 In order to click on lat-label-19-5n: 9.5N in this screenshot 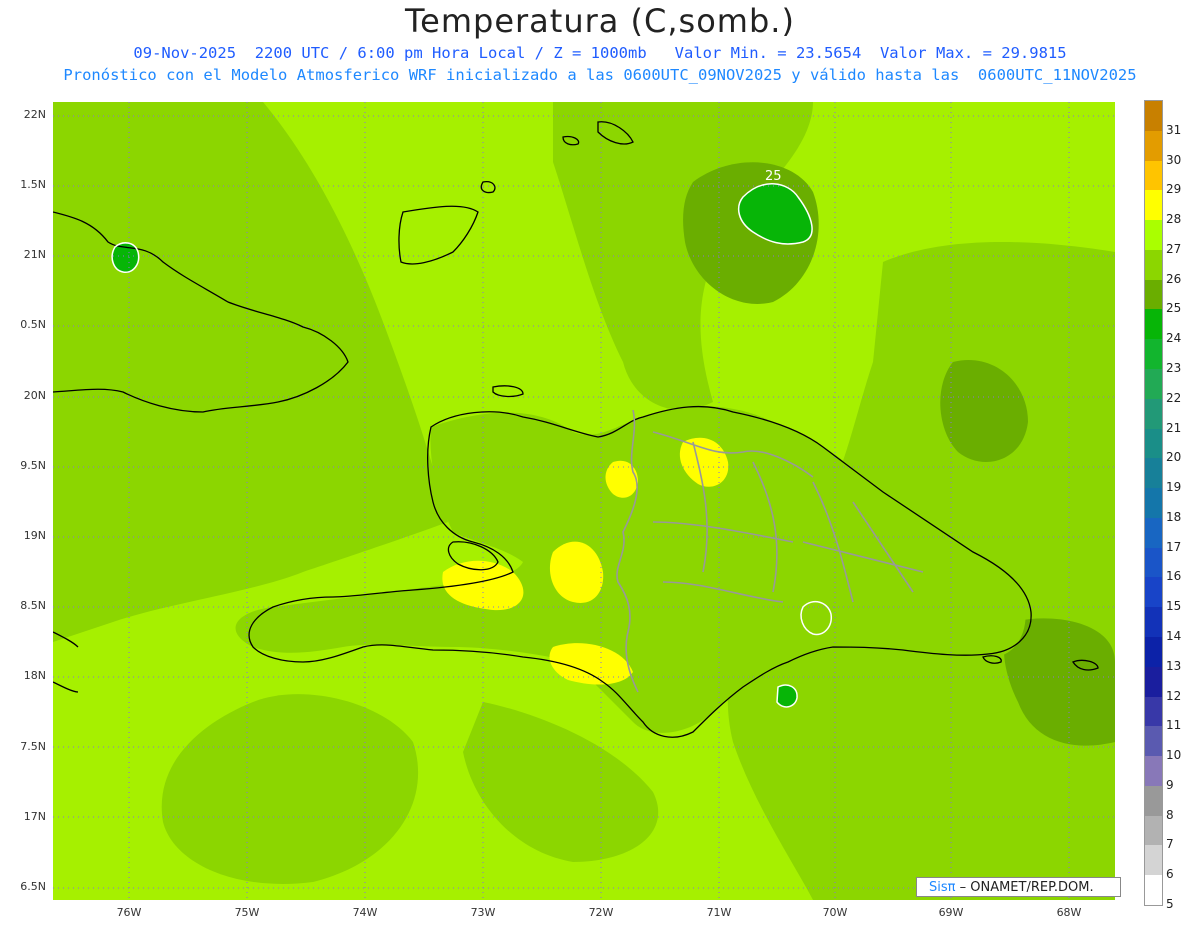, I will do `click(33, 465)`.